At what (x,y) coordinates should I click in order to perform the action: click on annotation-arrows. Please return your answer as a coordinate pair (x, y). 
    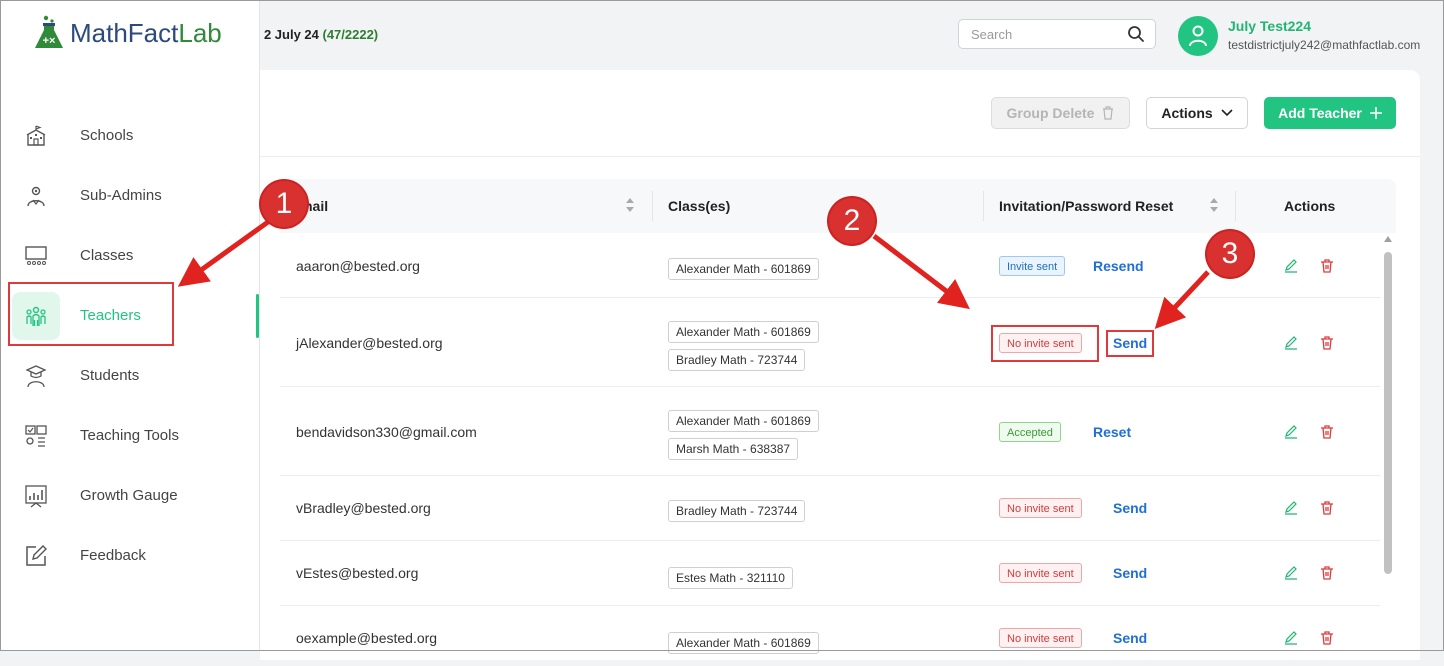
    Looking at the image, I should click on (693, 274).